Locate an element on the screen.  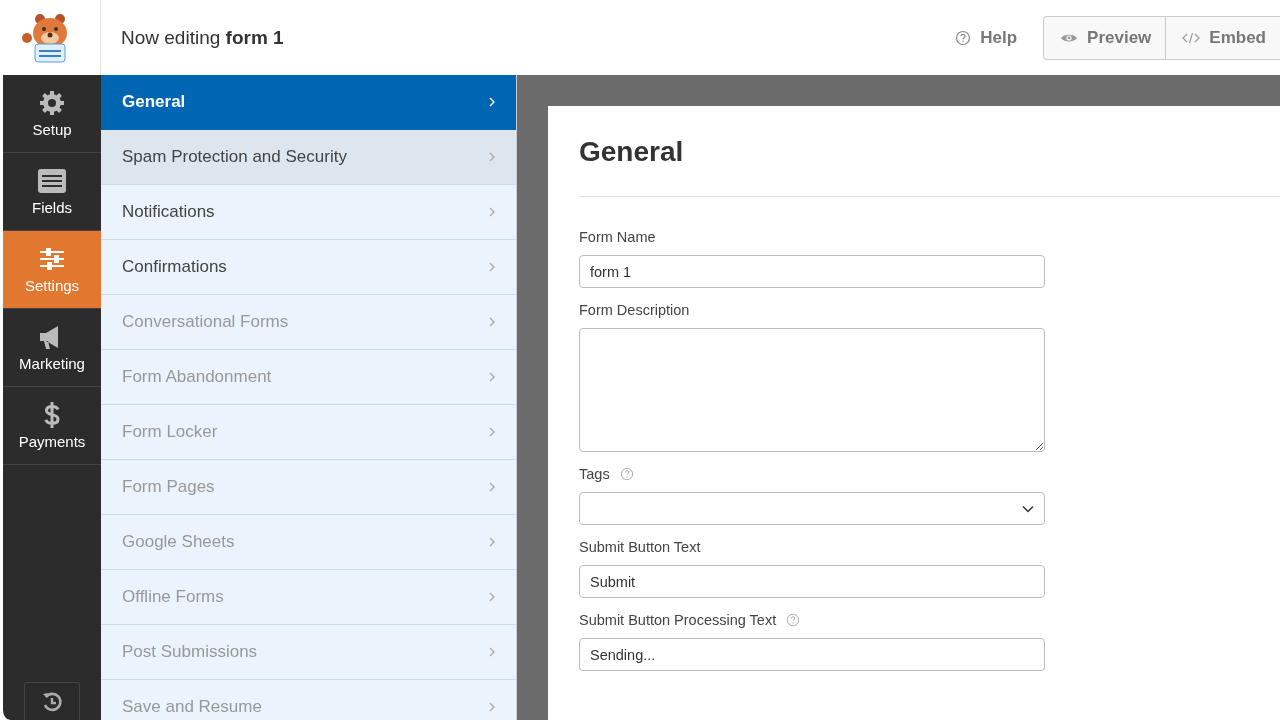
section-heading: General is located at coordinates (632, 152).